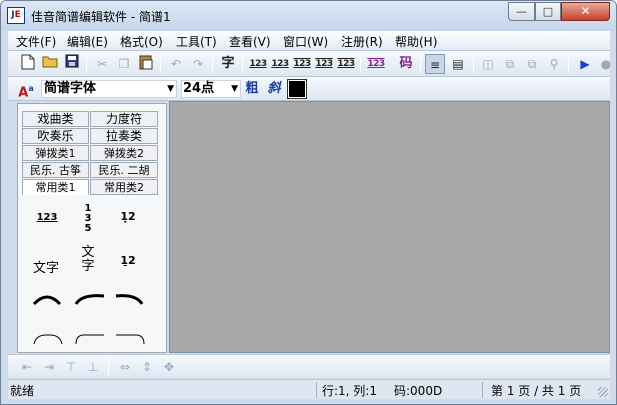 The height and width of the screenshot is (405, 617). Describe the element at coordinates (129, 299) in the screenshot. I see `slur-right-icon` at that location.